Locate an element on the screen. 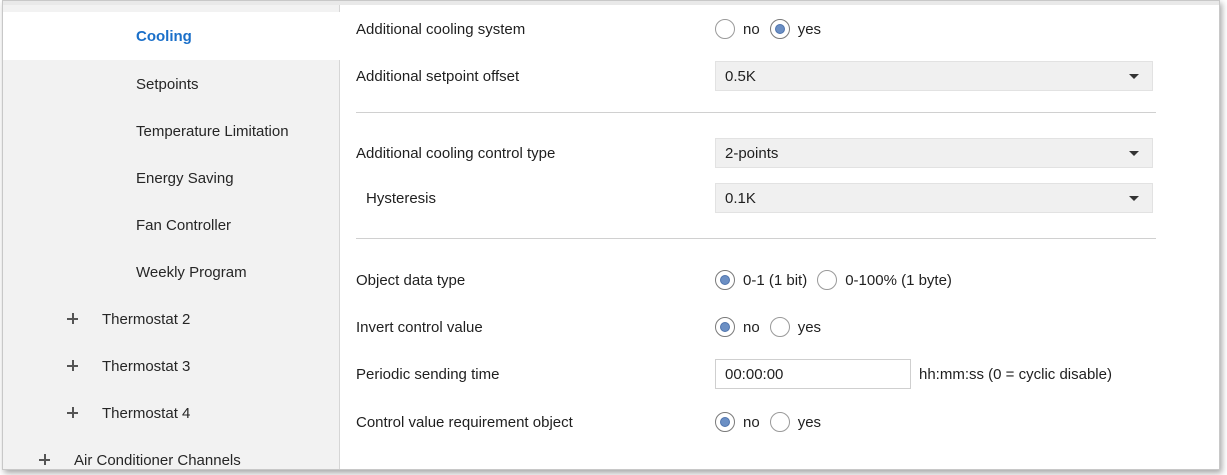 The width and height of the screenshot is (1227, 475). sidebar-item-thermostat-3: Thermostat 3 is located at coordinates (171, 366).